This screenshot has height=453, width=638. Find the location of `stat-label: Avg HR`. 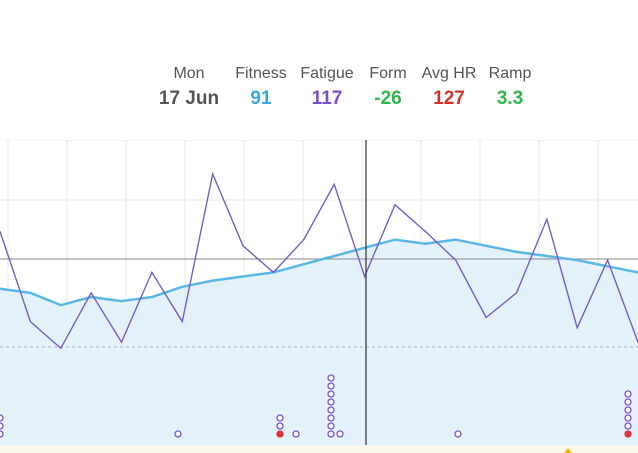

stat-label: Avg HR is located at coordinates (449, 73).